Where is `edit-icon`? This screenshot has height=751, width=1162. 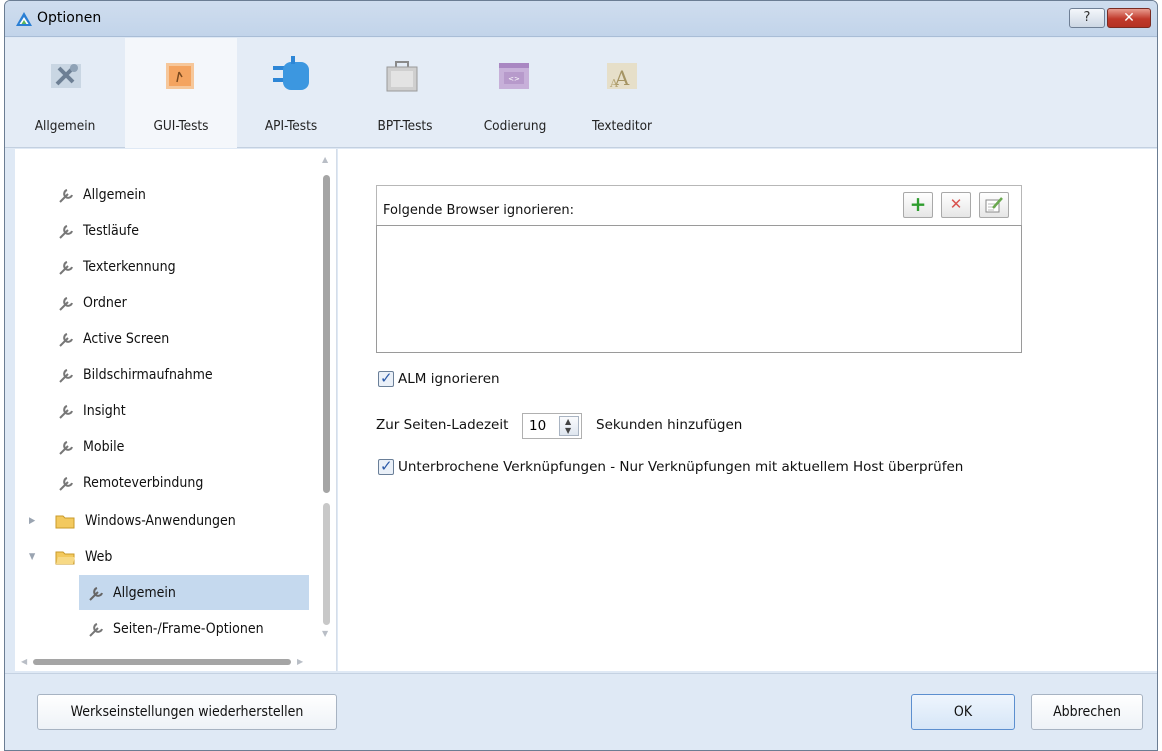
edit-icon is located at coordinates (994, 205).